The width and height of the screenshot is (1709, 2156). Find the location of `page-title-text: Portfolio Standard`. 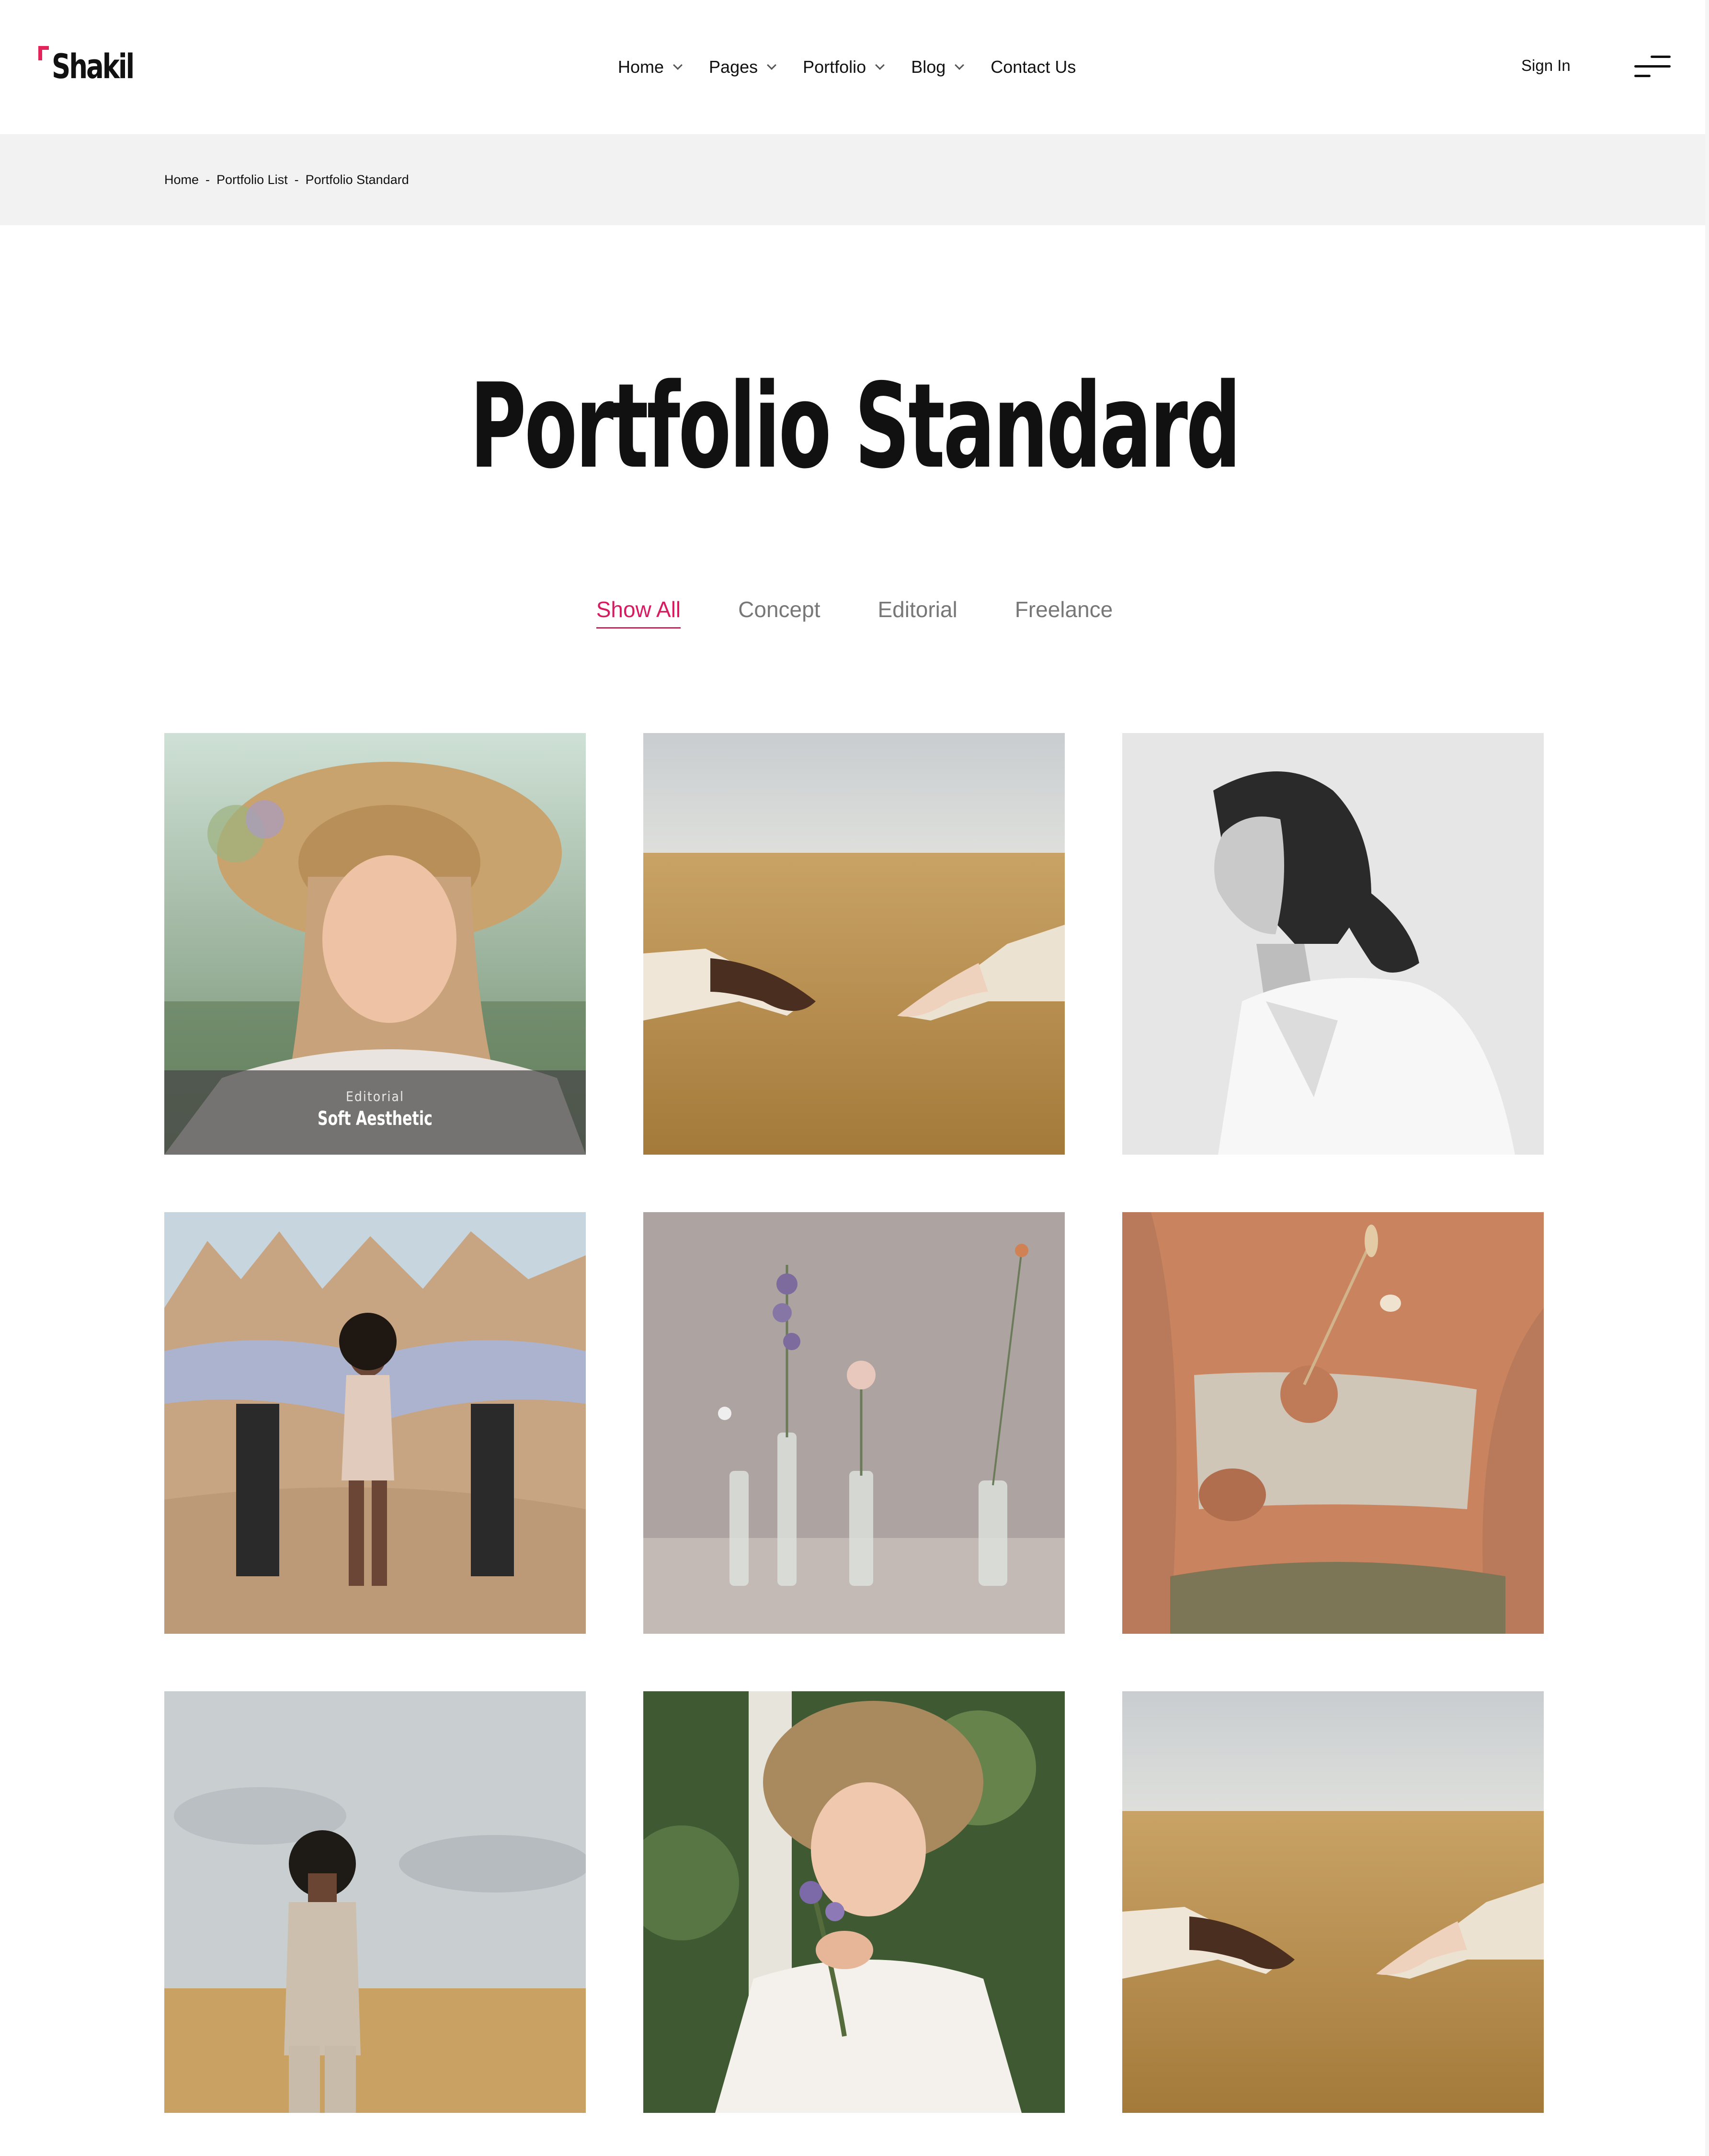

page-title-text: Portfolio Standard is located at coordinates (855, 426).